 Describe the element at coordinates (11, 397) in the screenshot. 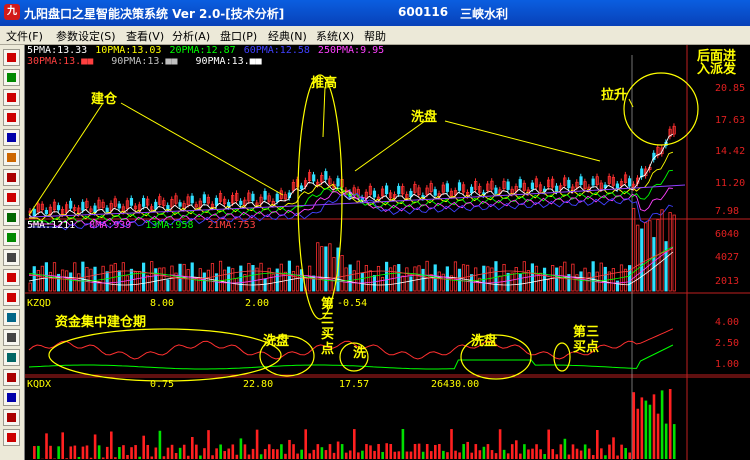

I see `list-icon` at that location.